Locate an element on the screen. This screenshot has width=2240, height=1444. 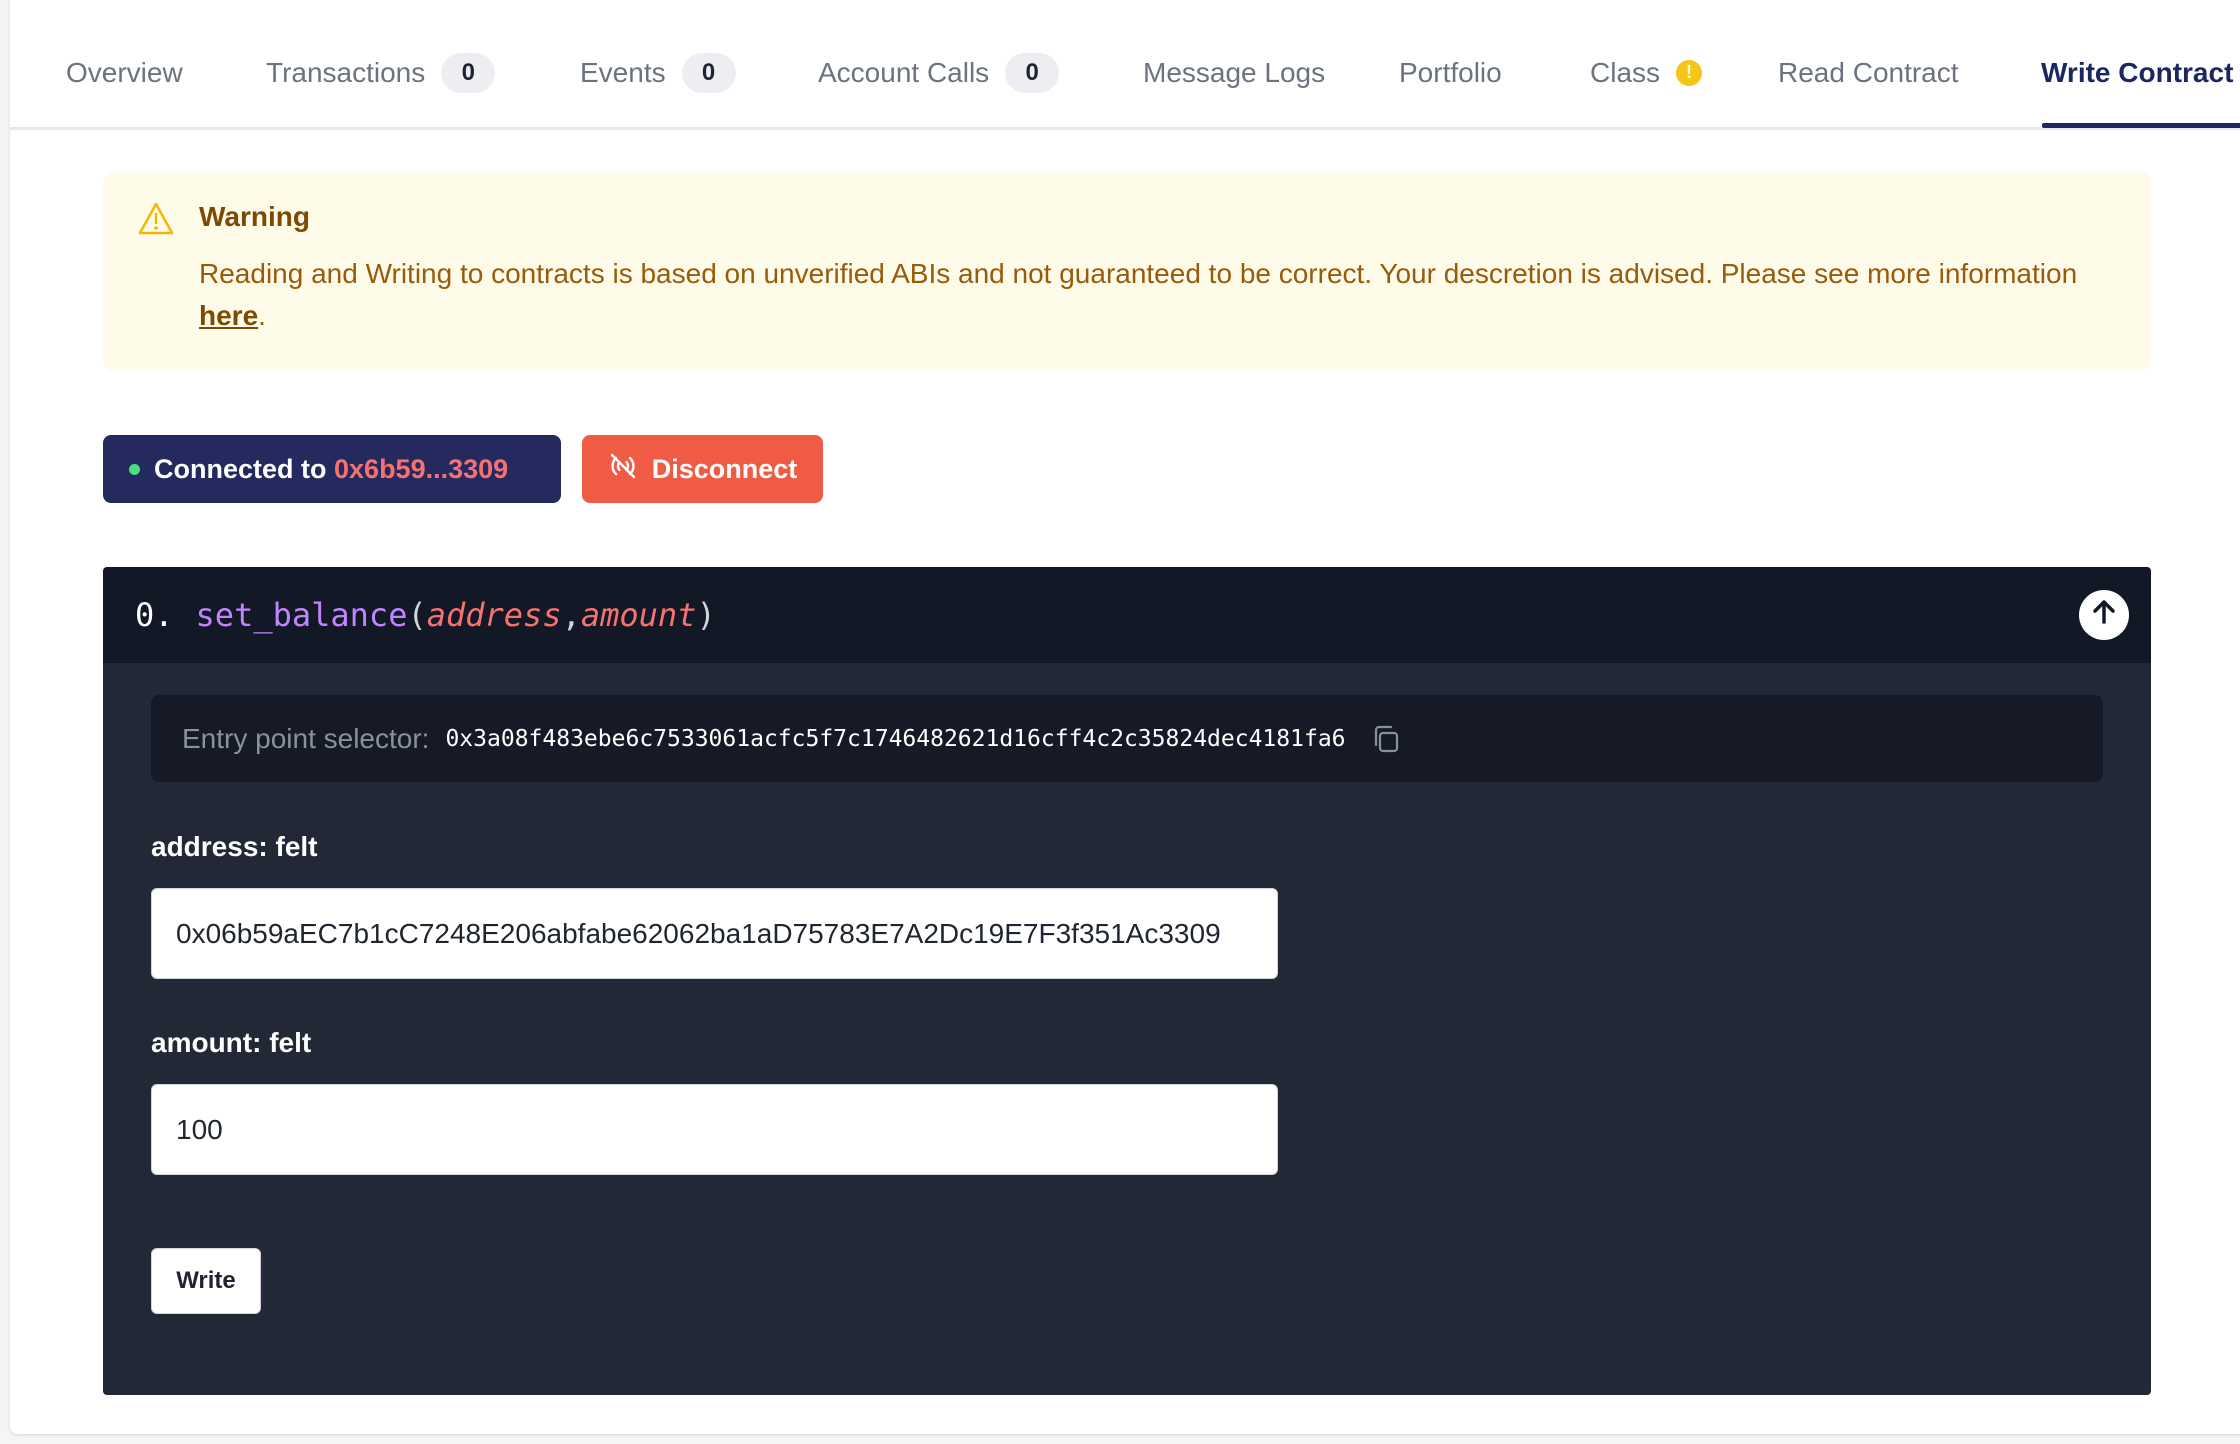
function-header: 0. set_balance(address, amount) is located at coordinates (1127, 615).